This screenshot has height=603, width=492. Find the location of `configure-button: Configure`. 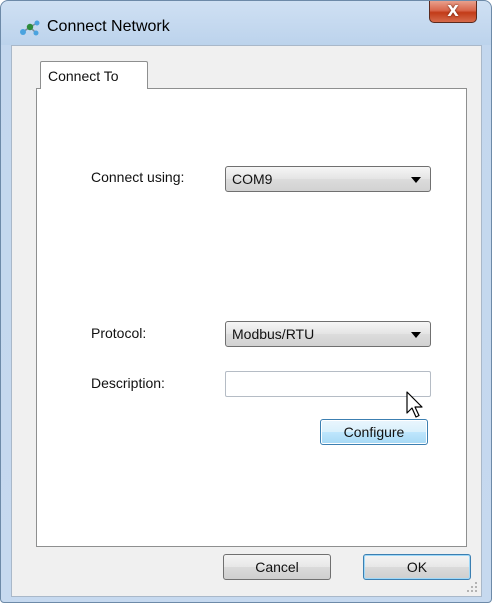

configure-button: Configure is located at coordinates (374, 432).